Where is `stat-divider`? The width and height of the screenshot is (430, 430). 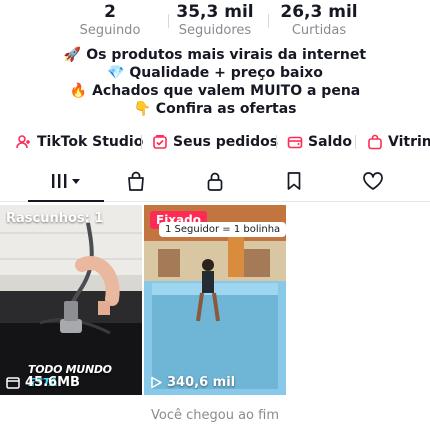
stat-divider is located at coordinates (268, 21).